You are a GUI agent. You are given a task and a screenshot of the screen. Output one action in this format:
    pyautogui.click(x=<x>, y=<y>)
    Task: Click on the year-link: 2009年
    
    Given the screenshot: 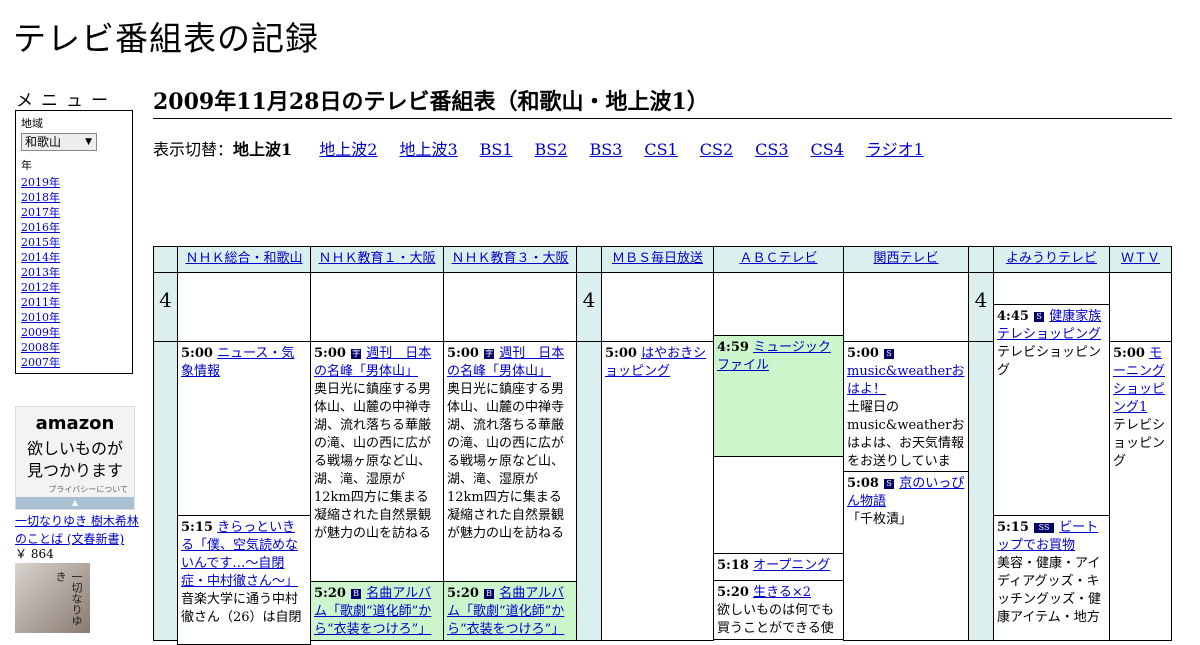 What is the action you would take?
    pyautogui.click(x=74, y=332)
    